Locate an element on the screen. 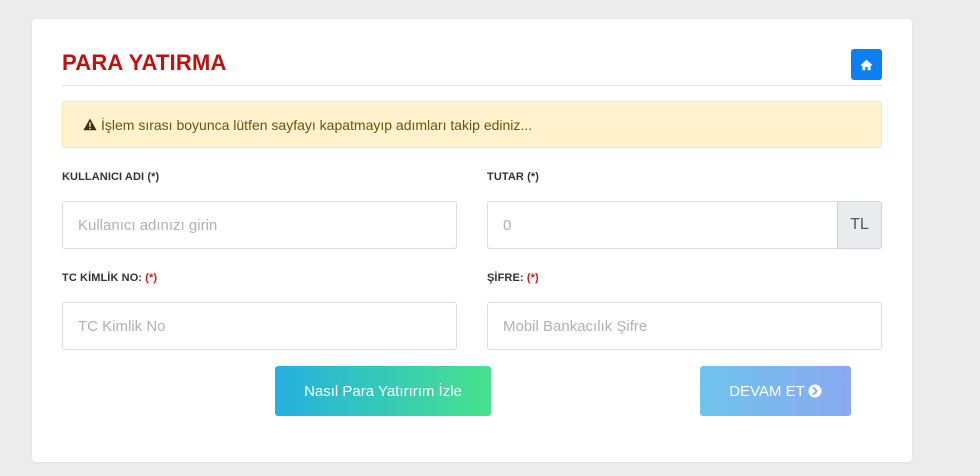 This screenshot has height=476, width=980. tc-id-label-text: TC KİMLİK NO: is located at coordinates (102, 278).